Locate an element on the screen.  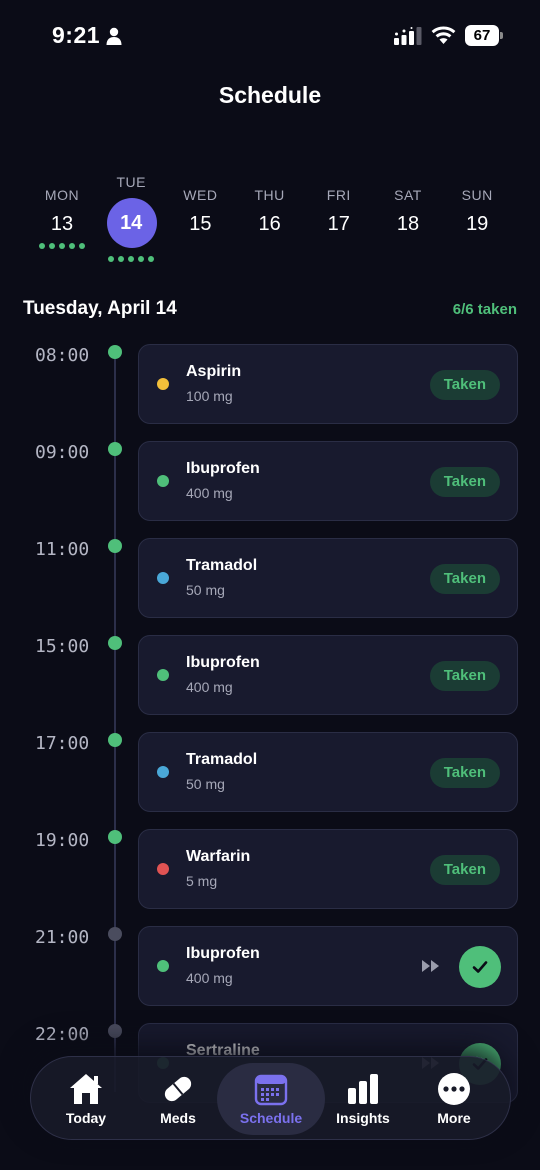
day-number: 16 is located at coordinates (269, 224).